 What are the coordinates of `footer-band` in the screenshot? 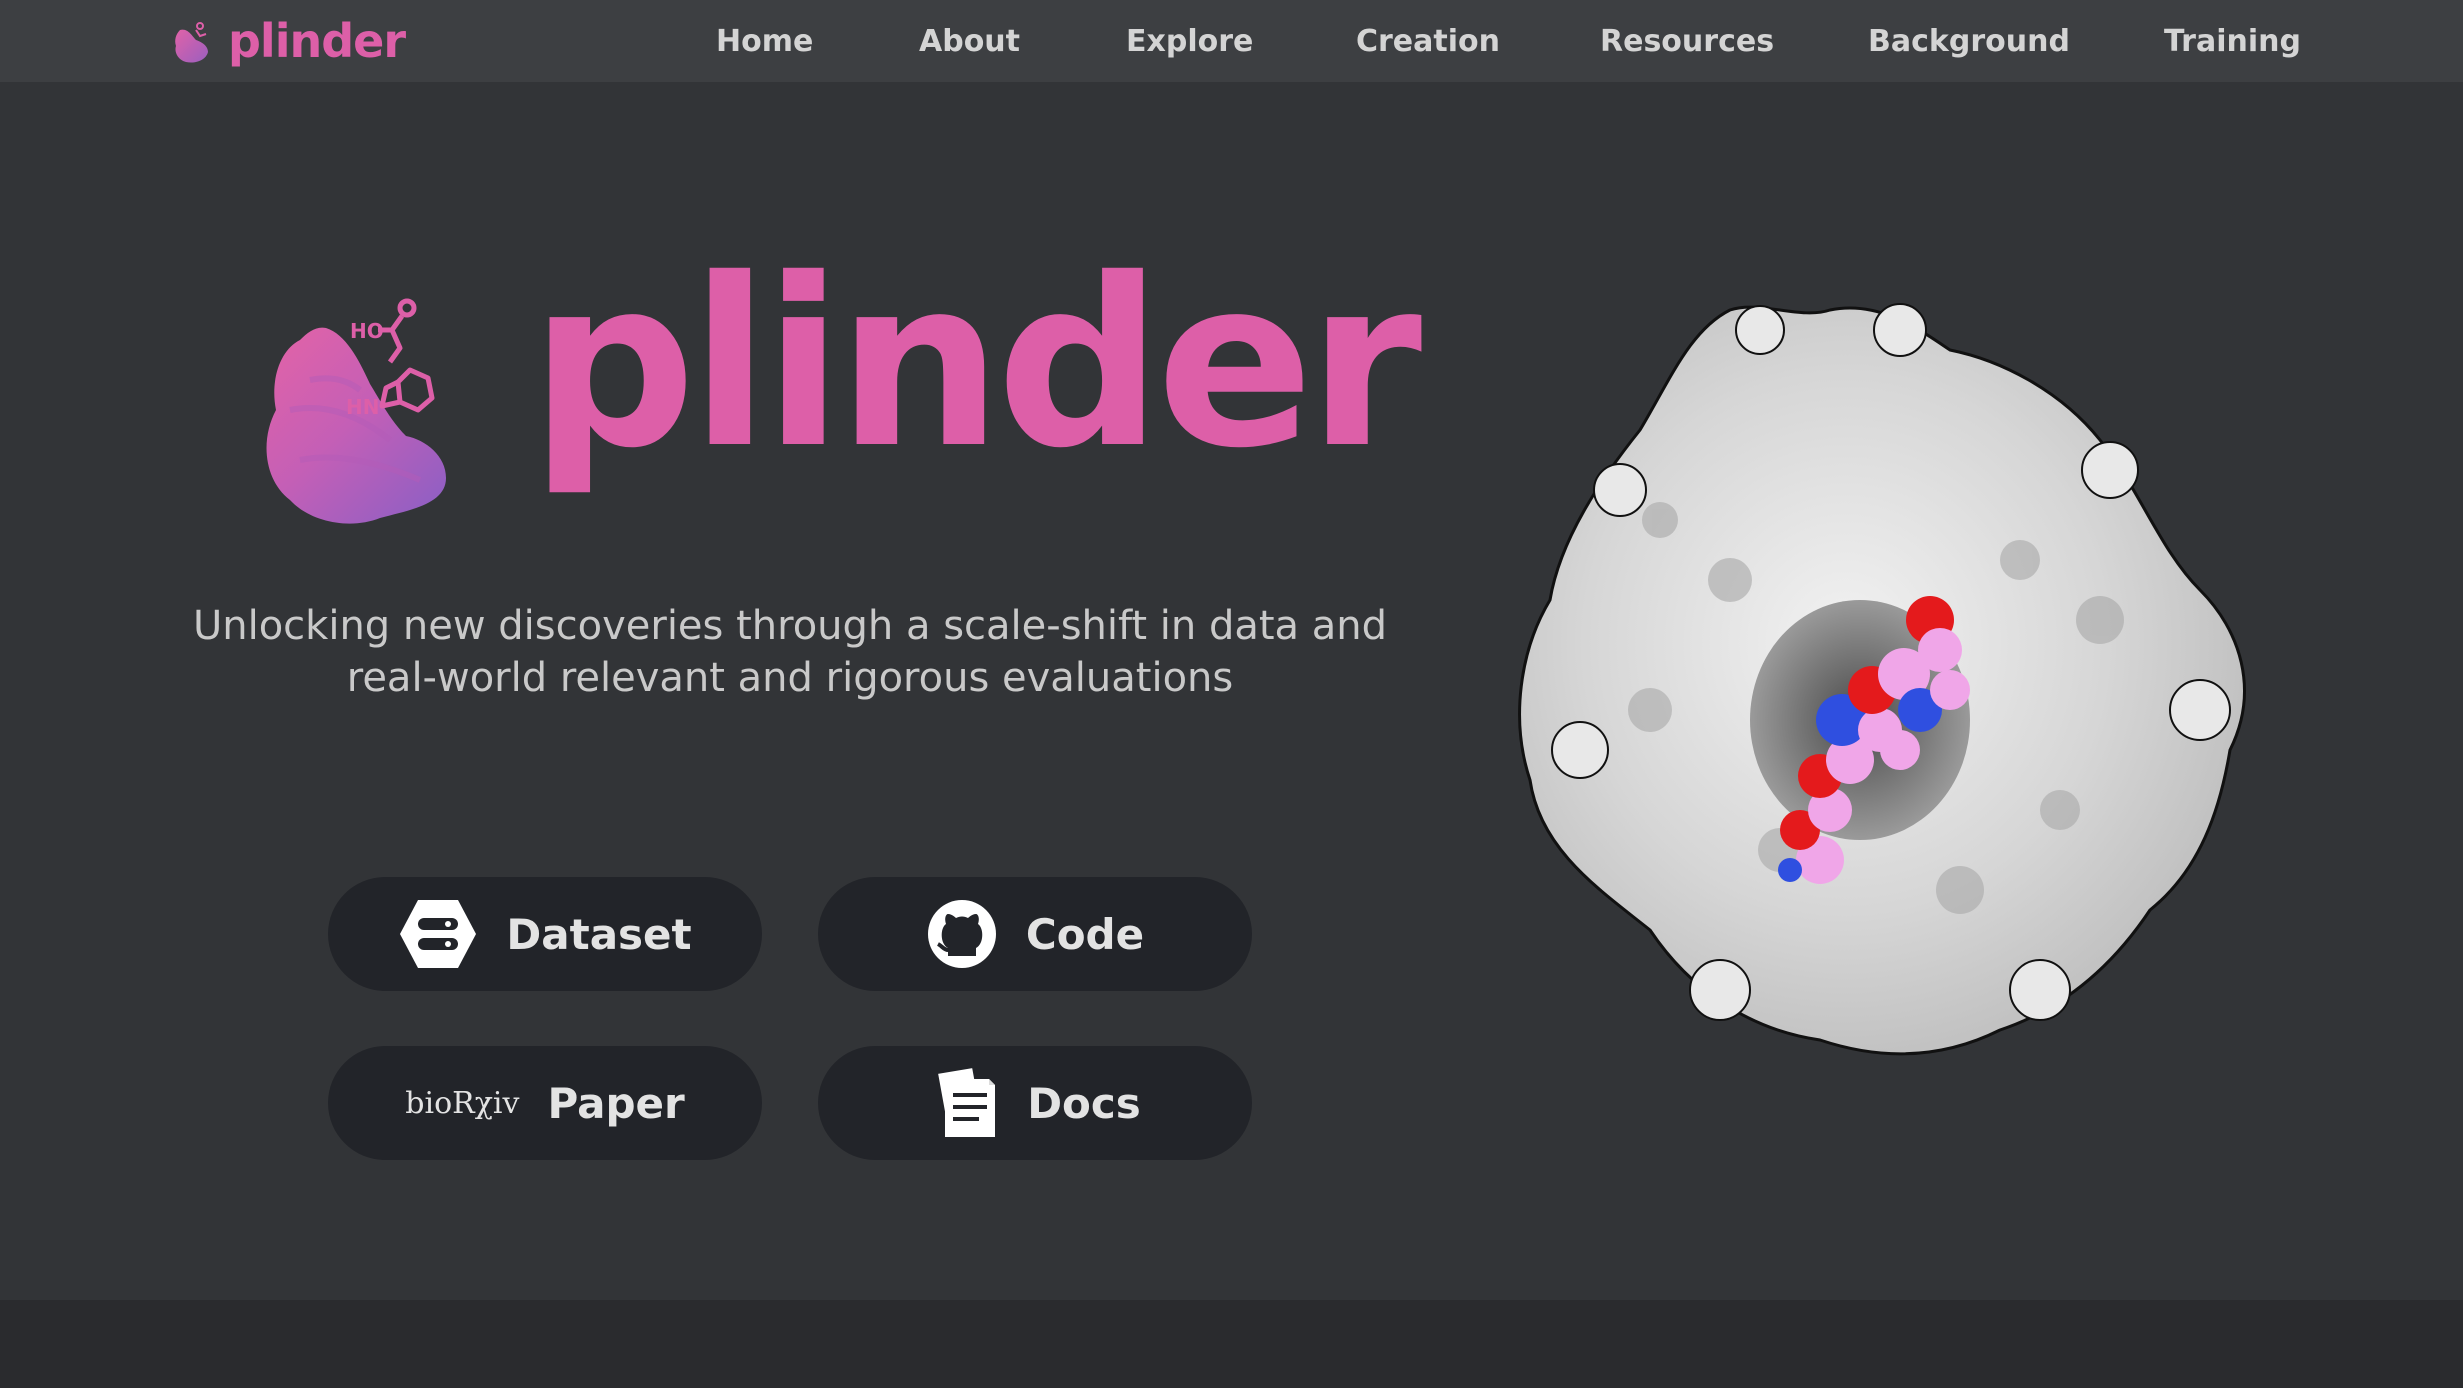 It's located at (1231, 1344).